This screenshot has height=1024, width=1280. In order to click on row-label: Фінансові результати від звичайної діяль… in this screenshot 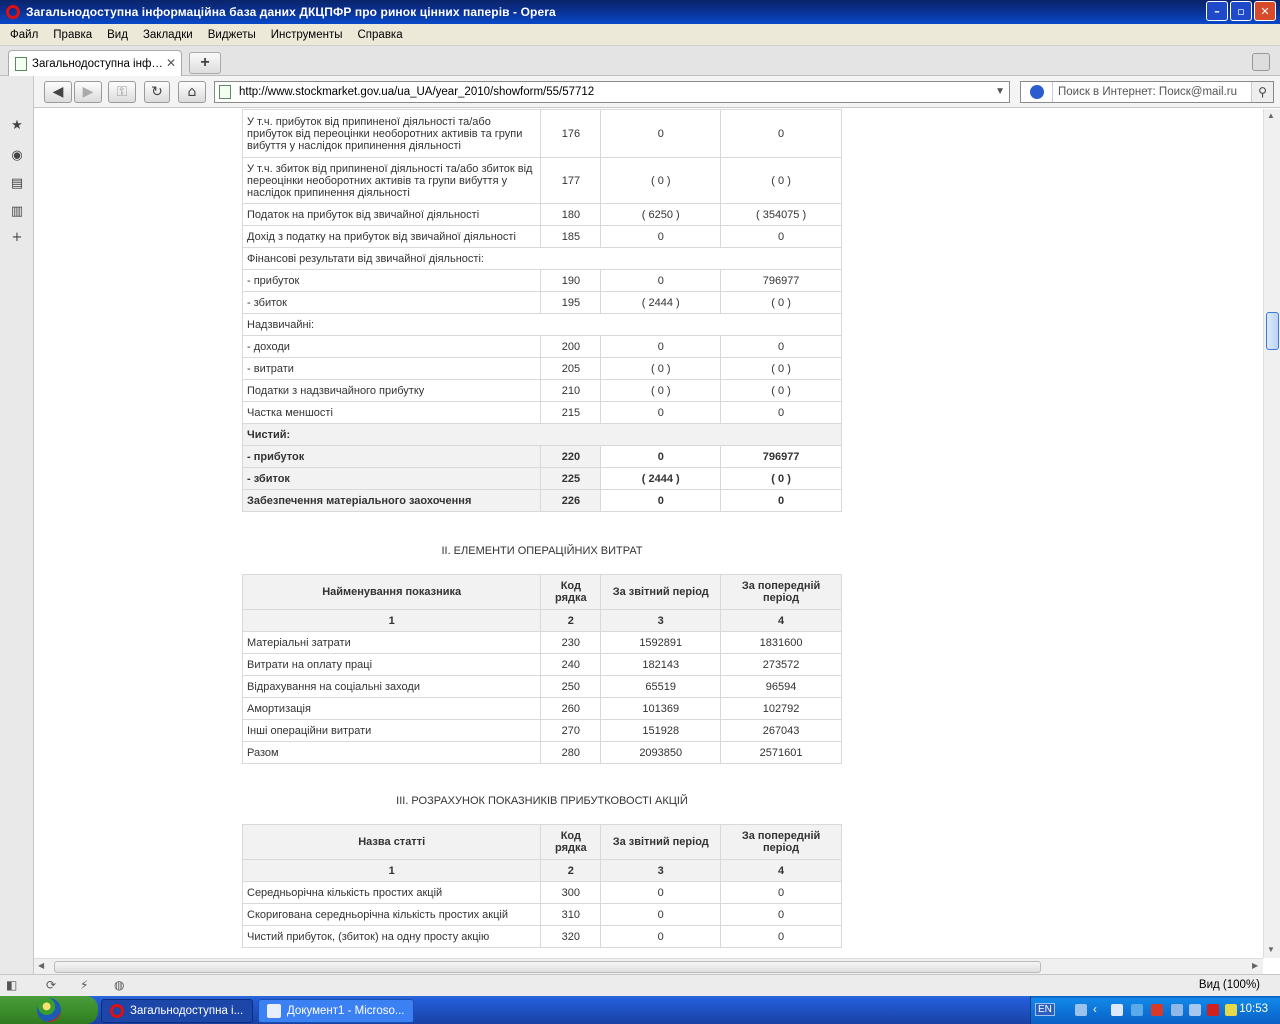, I will do `click(542, 258)`.